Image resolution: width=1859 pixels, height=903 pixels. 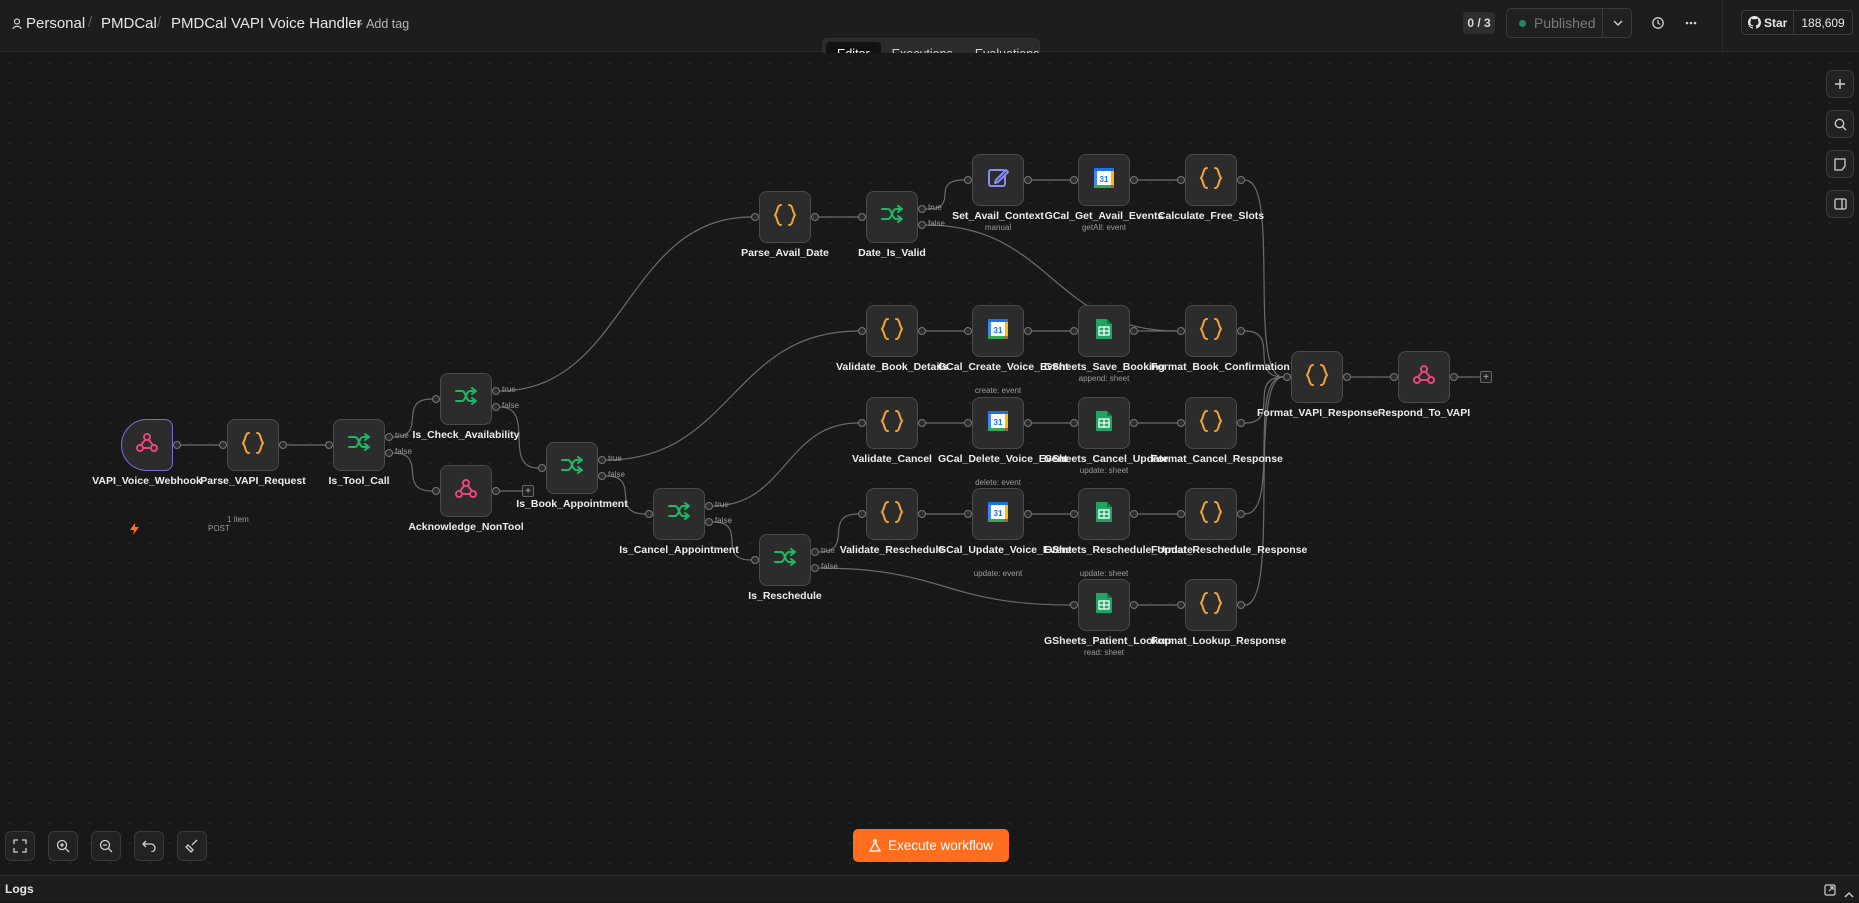 I want to click on node-gcal-create-voice-event: 31, so click(x=998, y=331).